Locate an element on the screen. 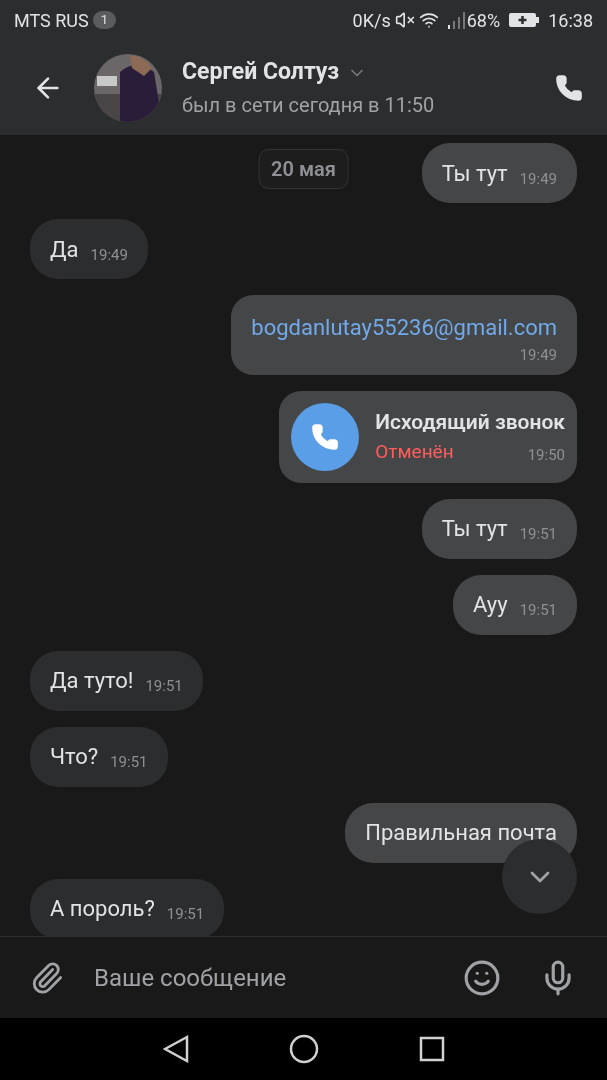  call-button is located at coordinates (569, 87).